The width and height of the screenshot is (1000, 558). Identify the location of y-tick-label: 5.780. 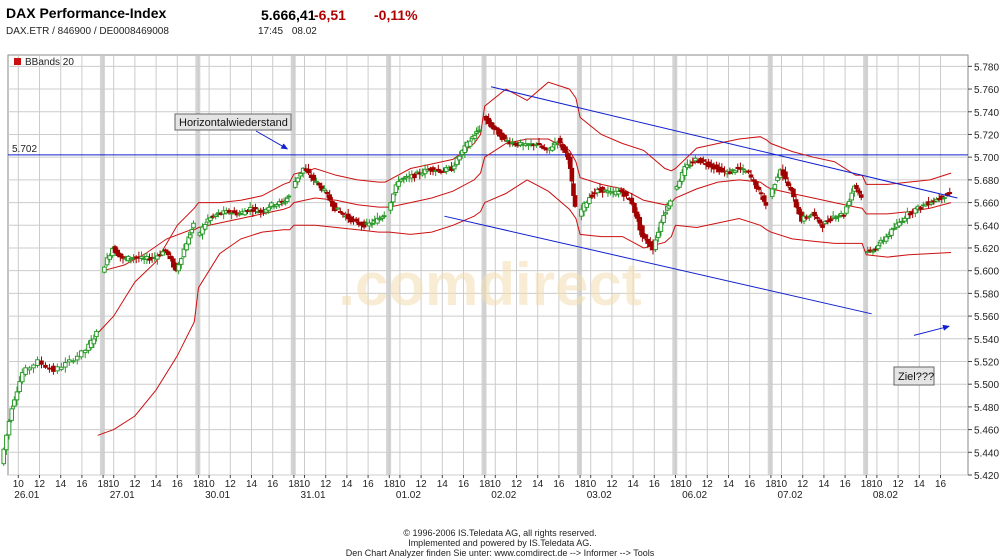
(986, 67).